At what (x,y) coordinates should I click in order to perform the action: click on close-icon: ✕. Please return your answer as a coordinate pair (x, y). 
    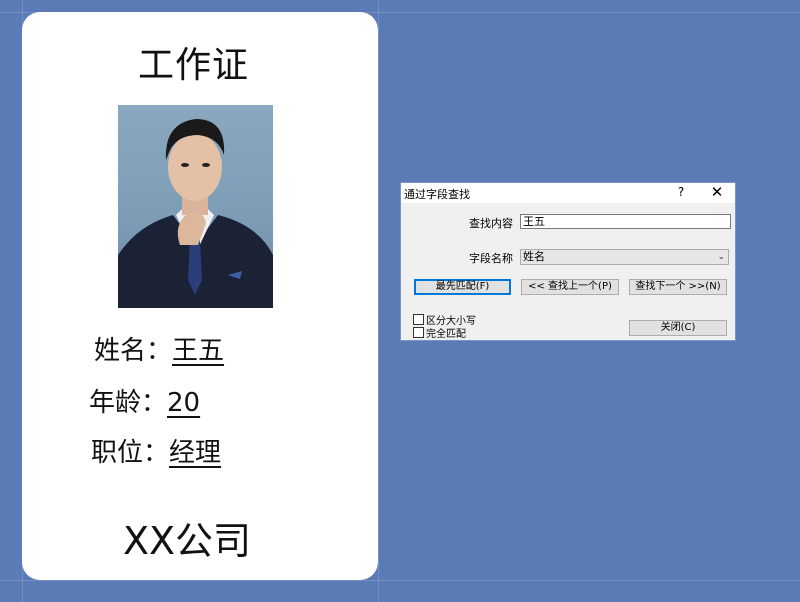
    Looking at the image, I should click on (717, 192).